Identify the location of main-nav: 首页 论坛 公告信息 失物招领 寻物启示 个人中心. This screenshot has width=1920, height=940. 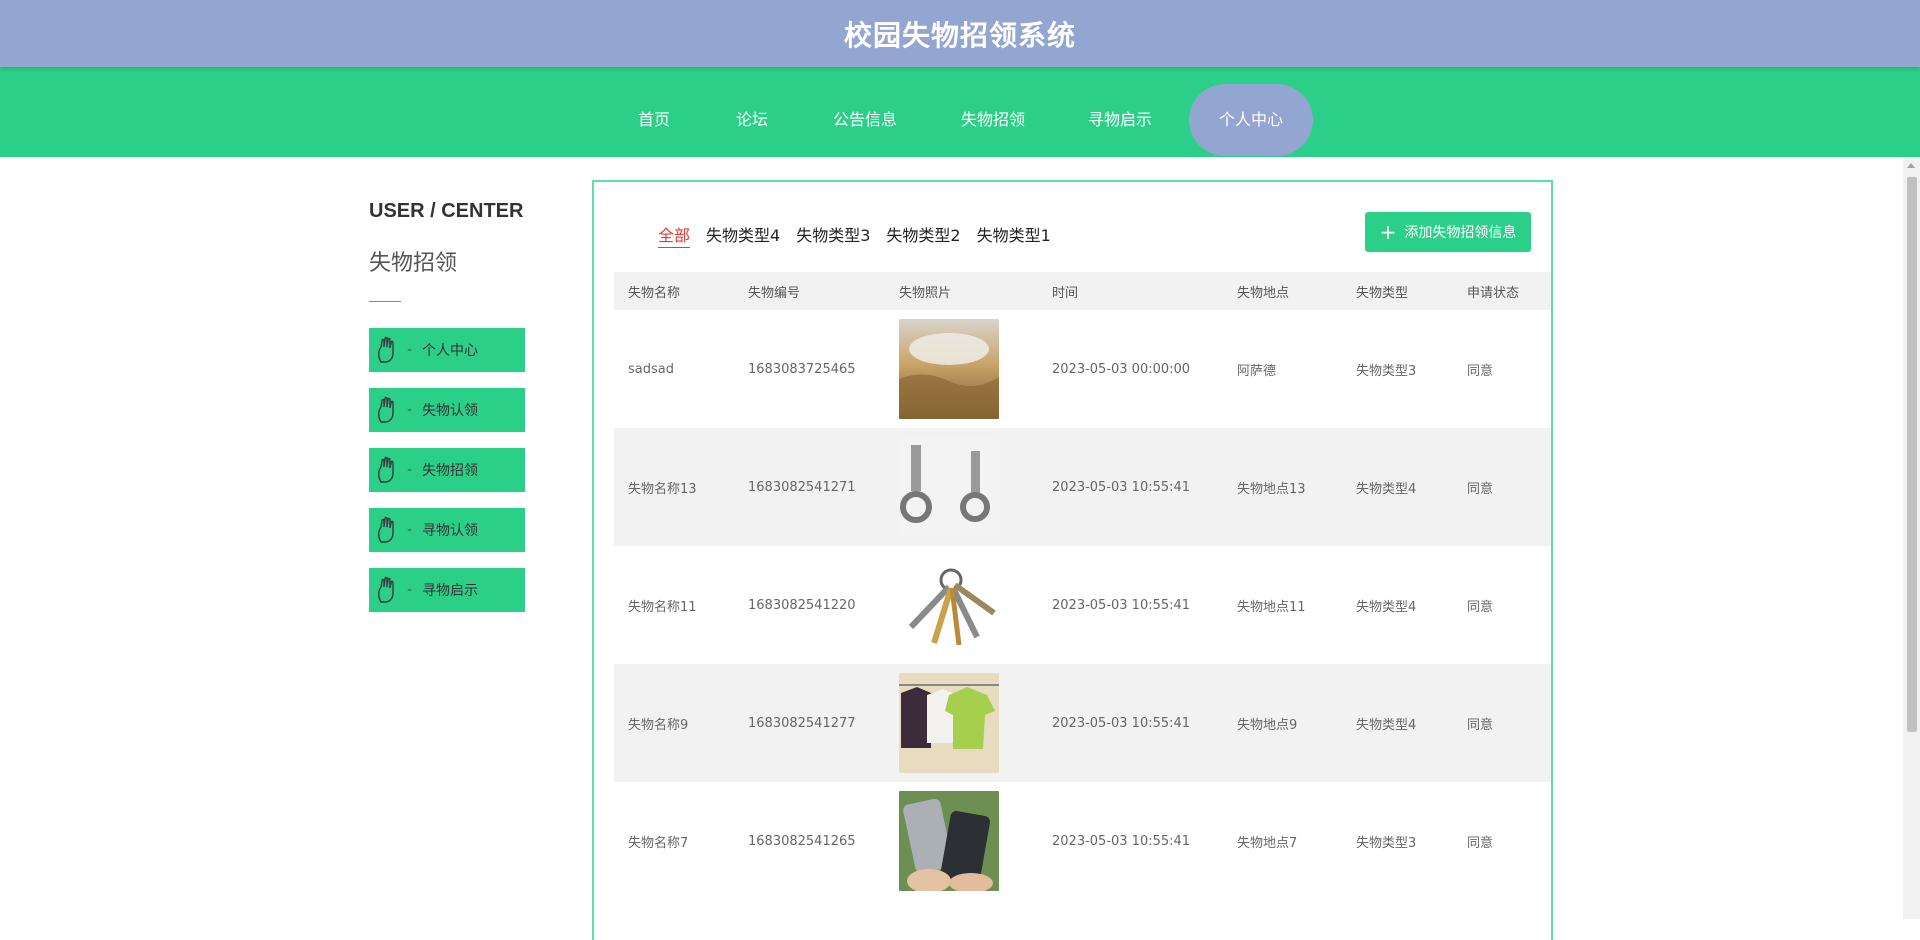
(960, 112).